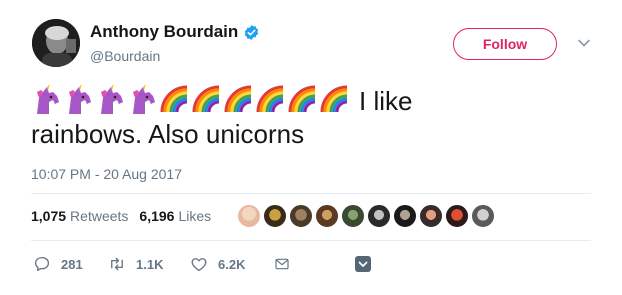 The image size is (622, 295). I want to click on reply-icon, so click(42, 264).